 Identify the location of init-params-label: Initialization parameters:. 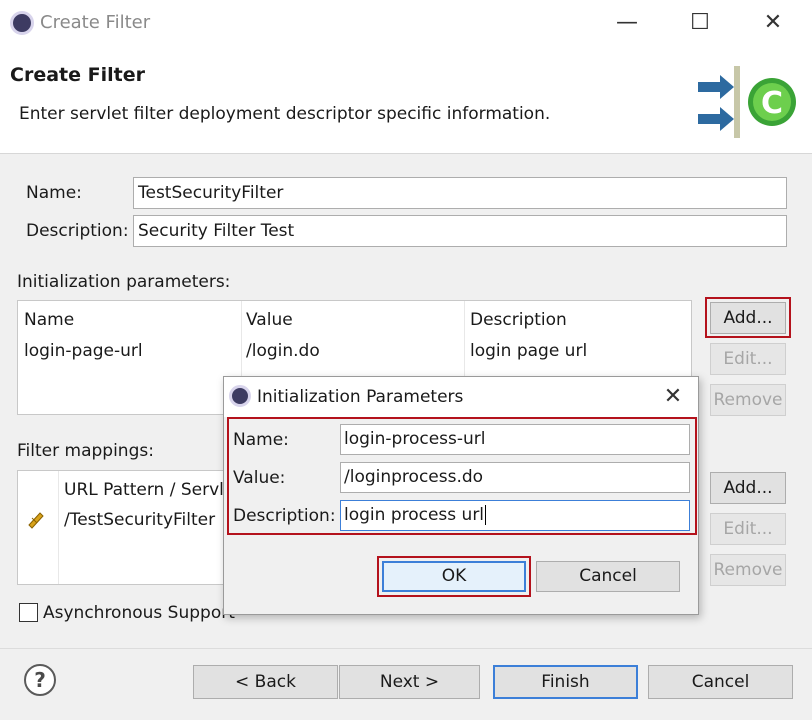
(124, 282).